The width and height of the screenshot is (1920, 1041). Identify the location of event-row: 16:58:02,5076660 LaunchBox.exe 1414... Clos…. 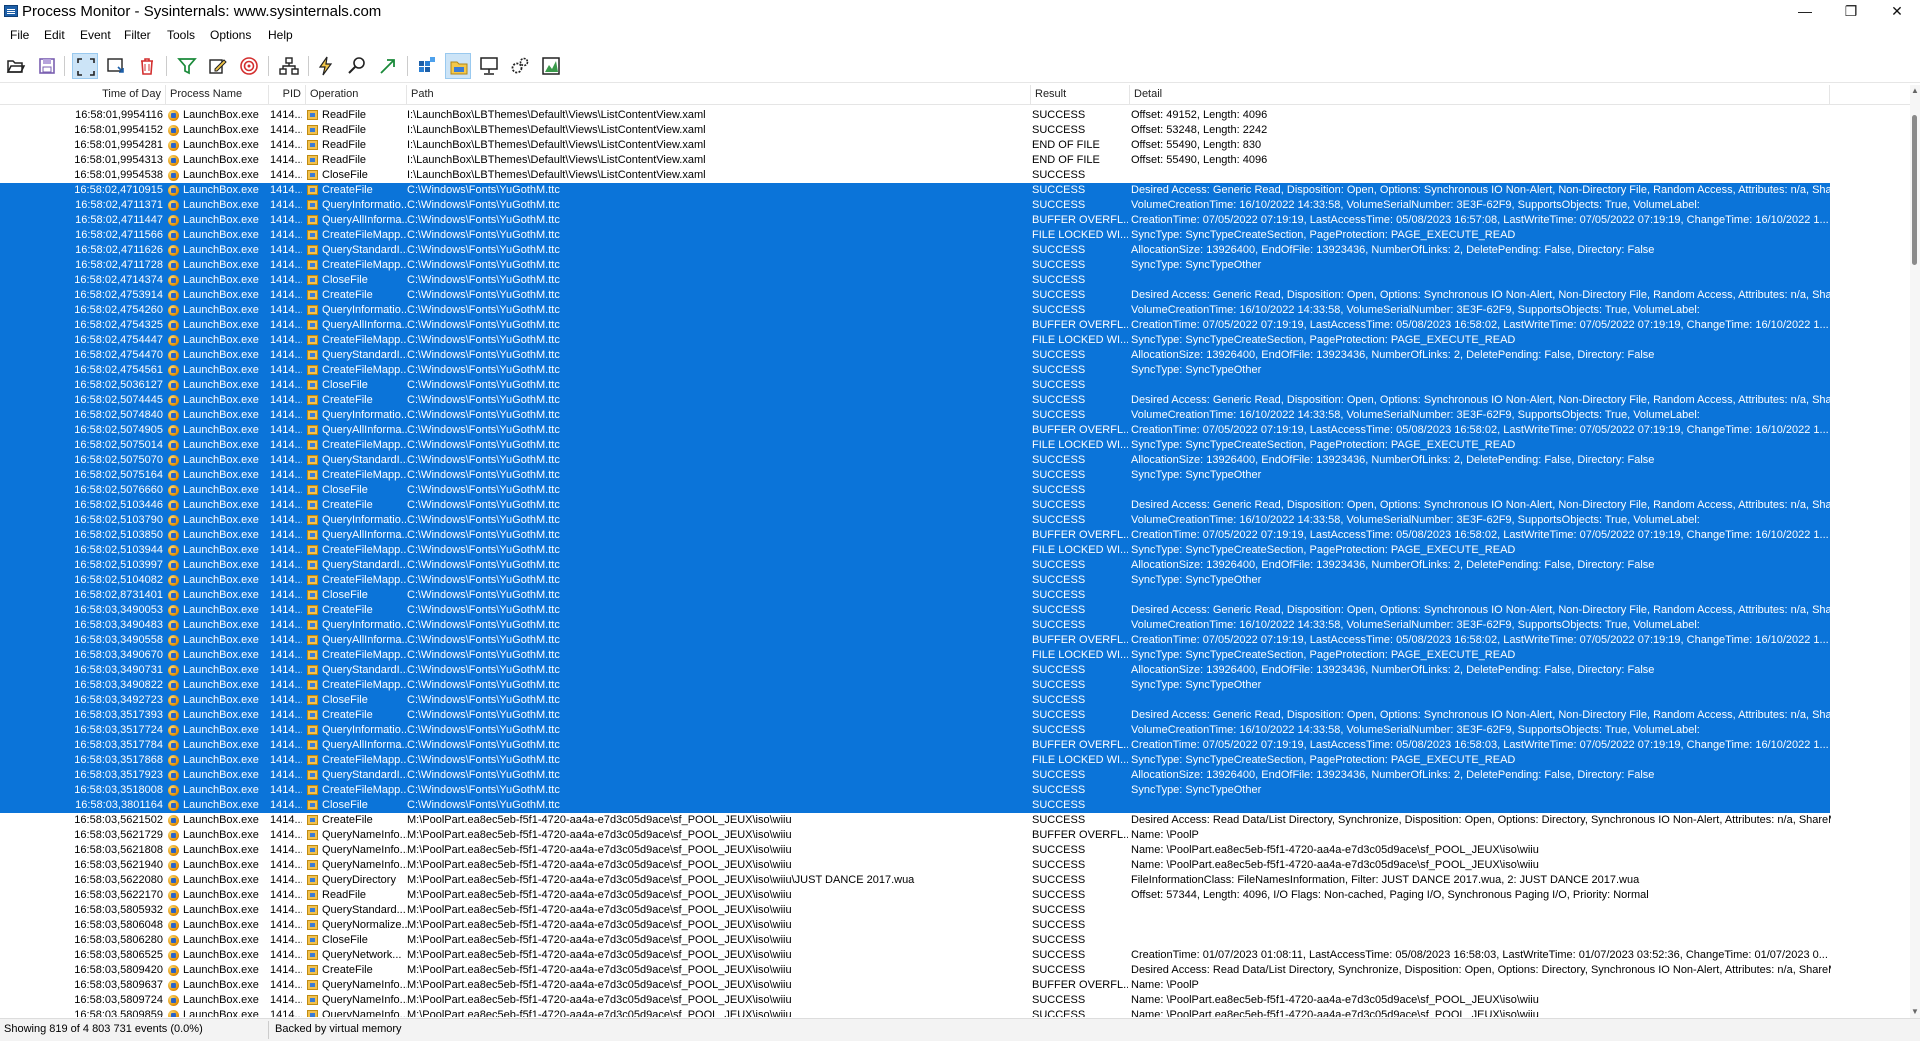
(915, 490).